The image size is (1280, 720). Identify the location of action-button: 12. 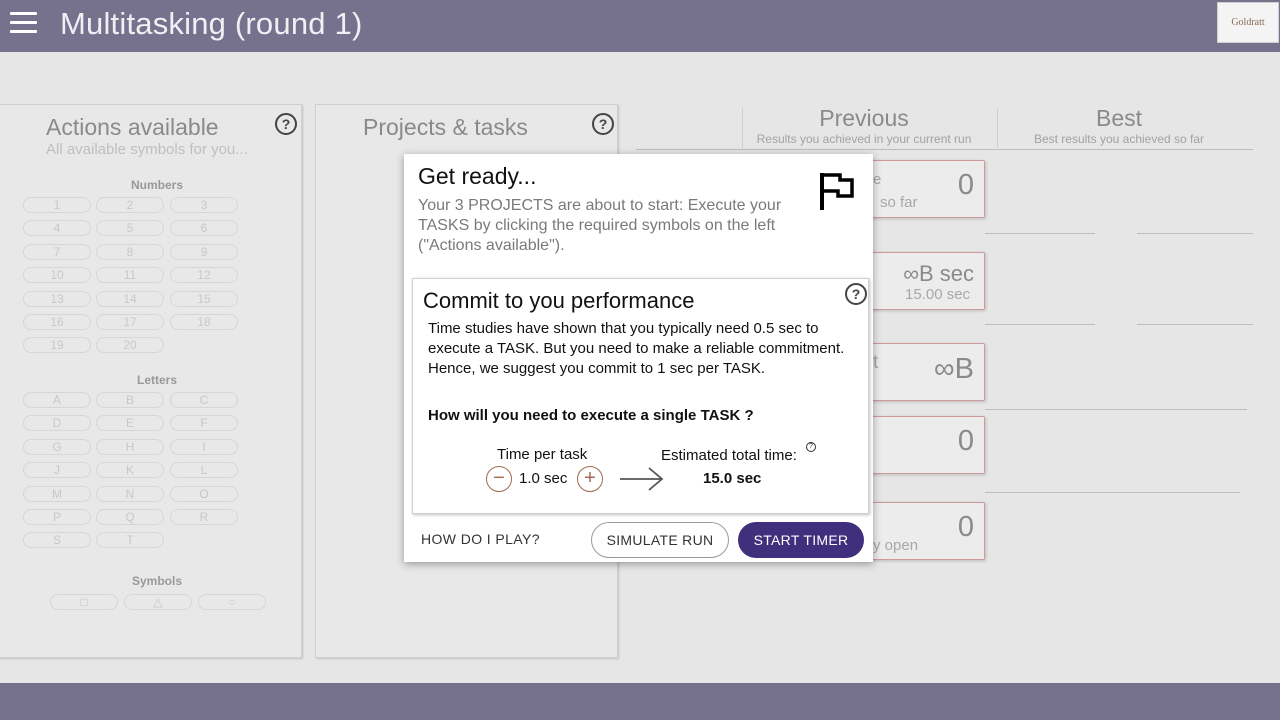
(204, 275).